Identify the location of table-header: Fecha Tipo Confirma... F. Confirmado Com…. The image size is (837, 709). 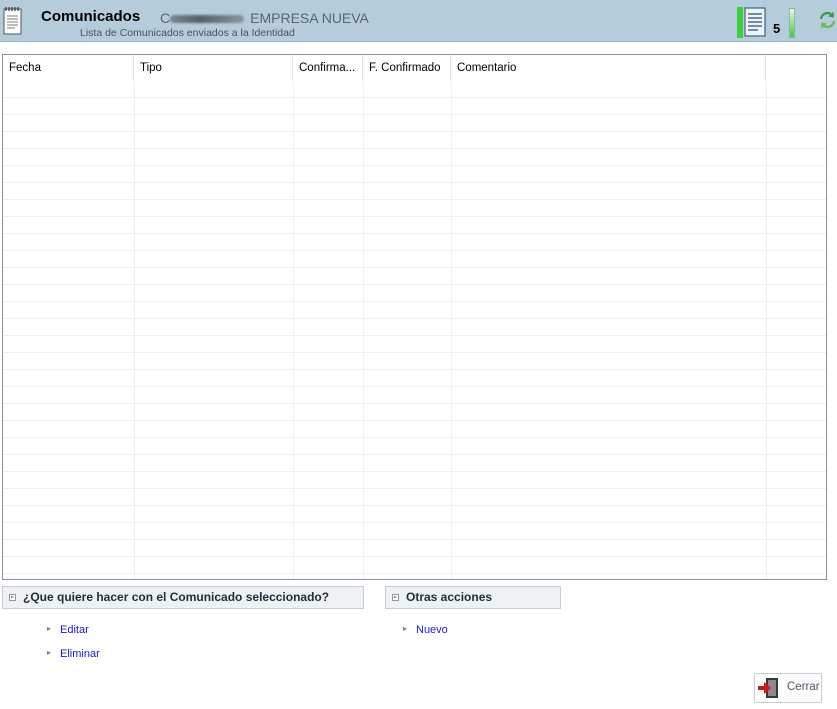
(414, 68).